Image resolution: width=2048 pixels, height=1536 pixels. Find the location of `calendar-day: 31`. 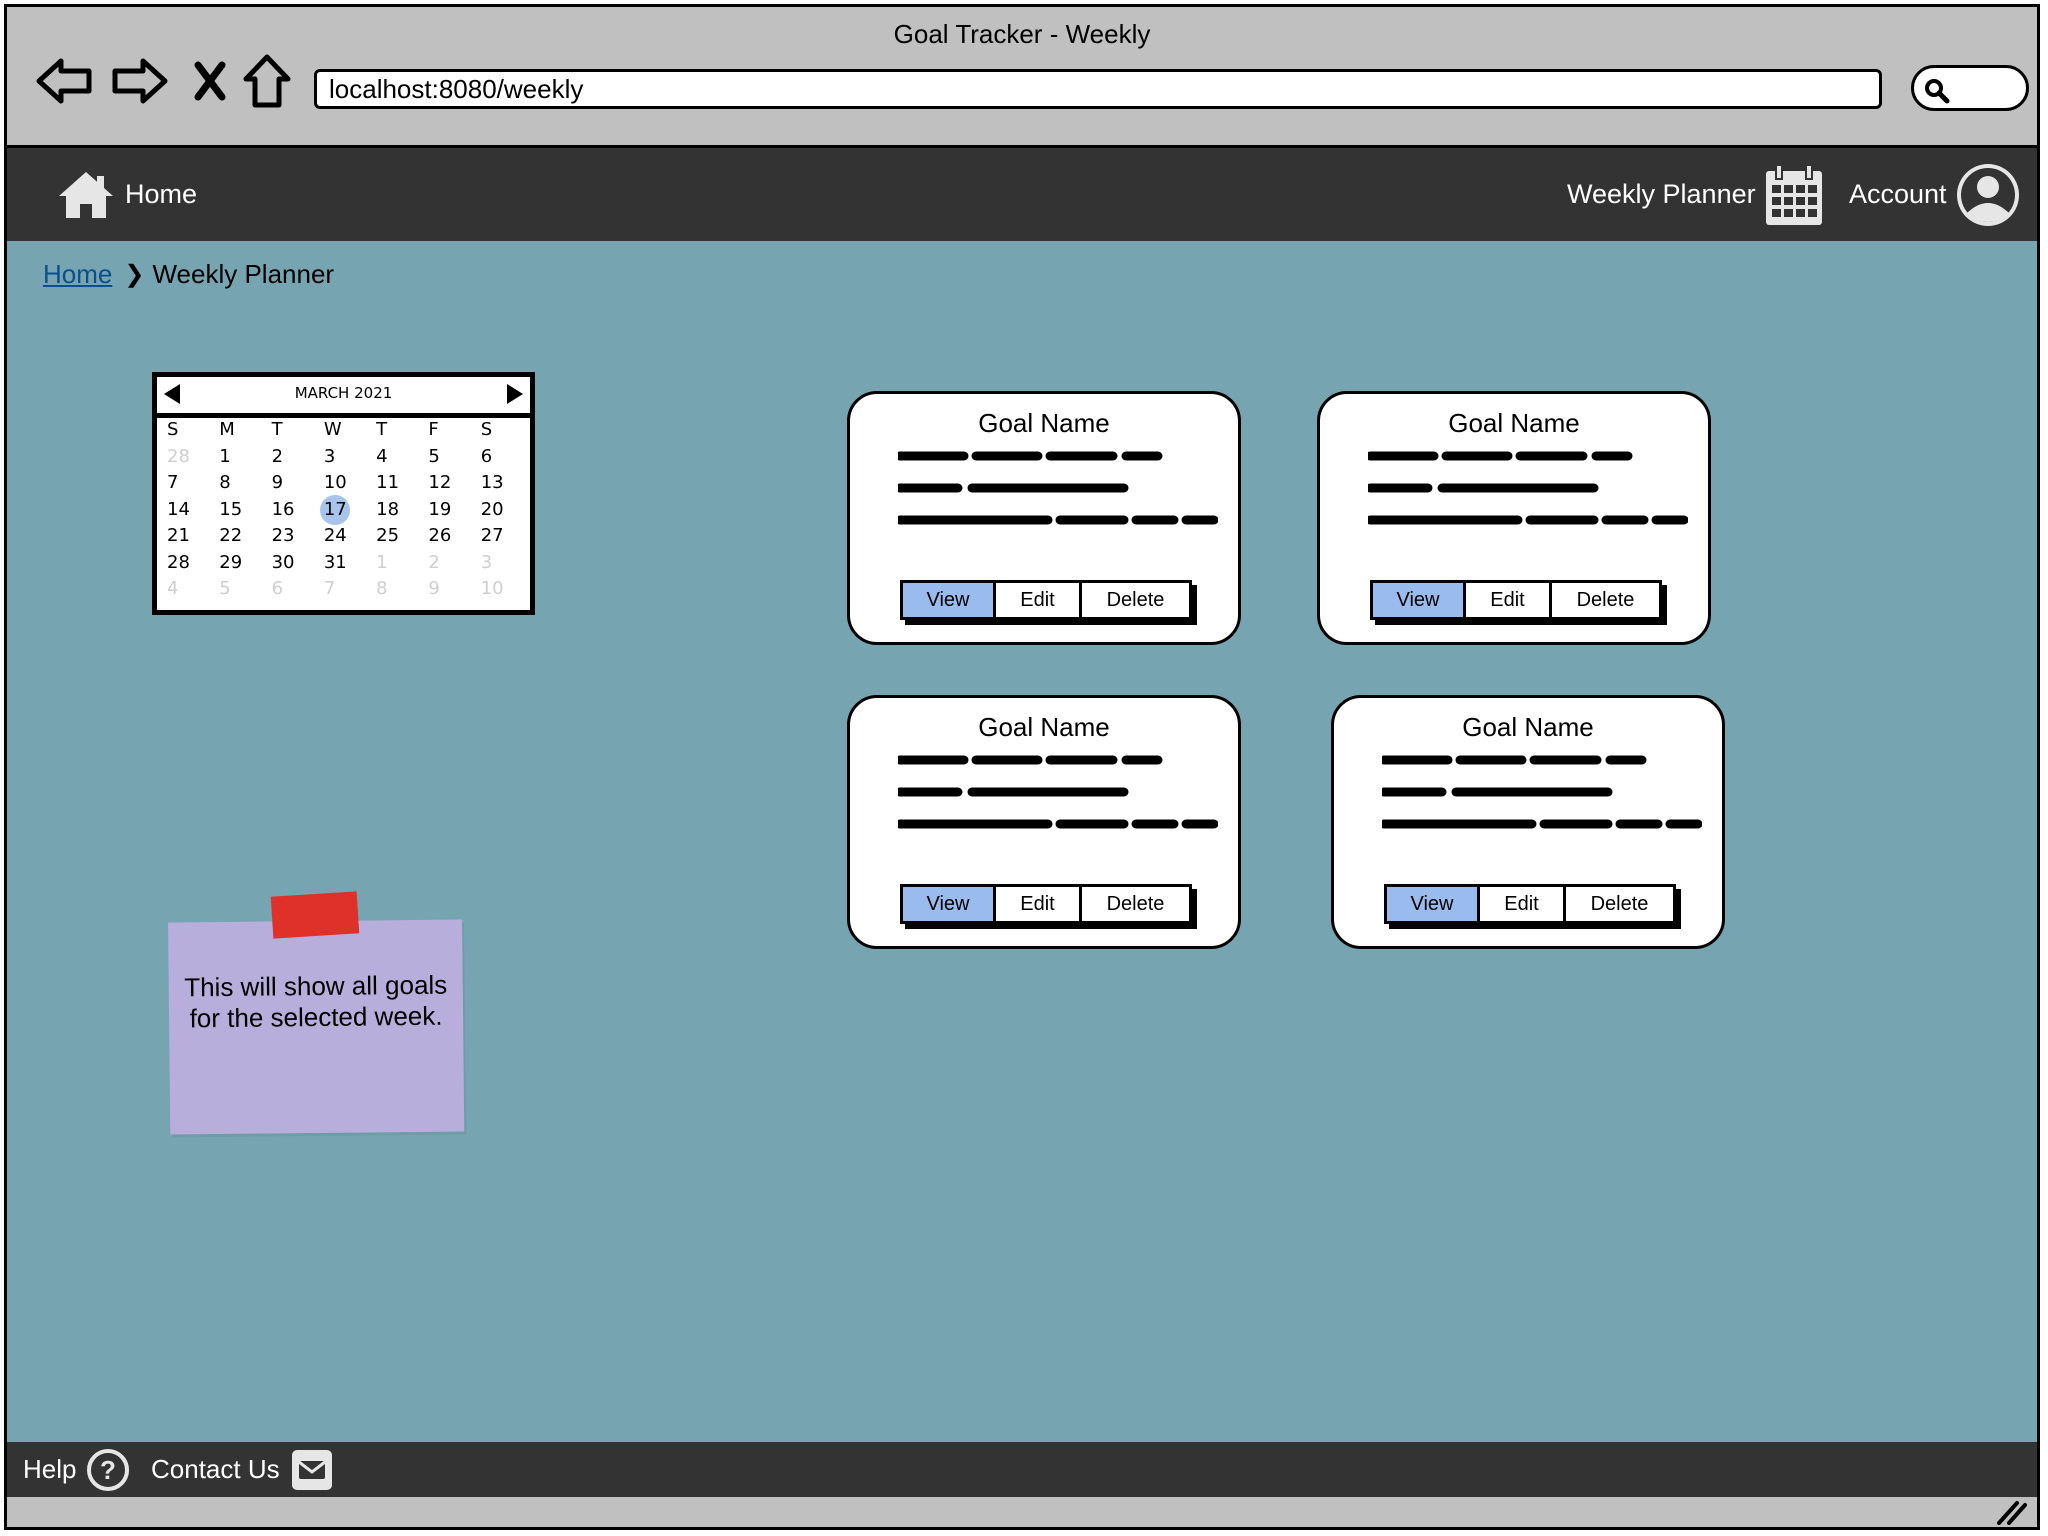

calendar-day: 31 is located at coordinates (344, 565).